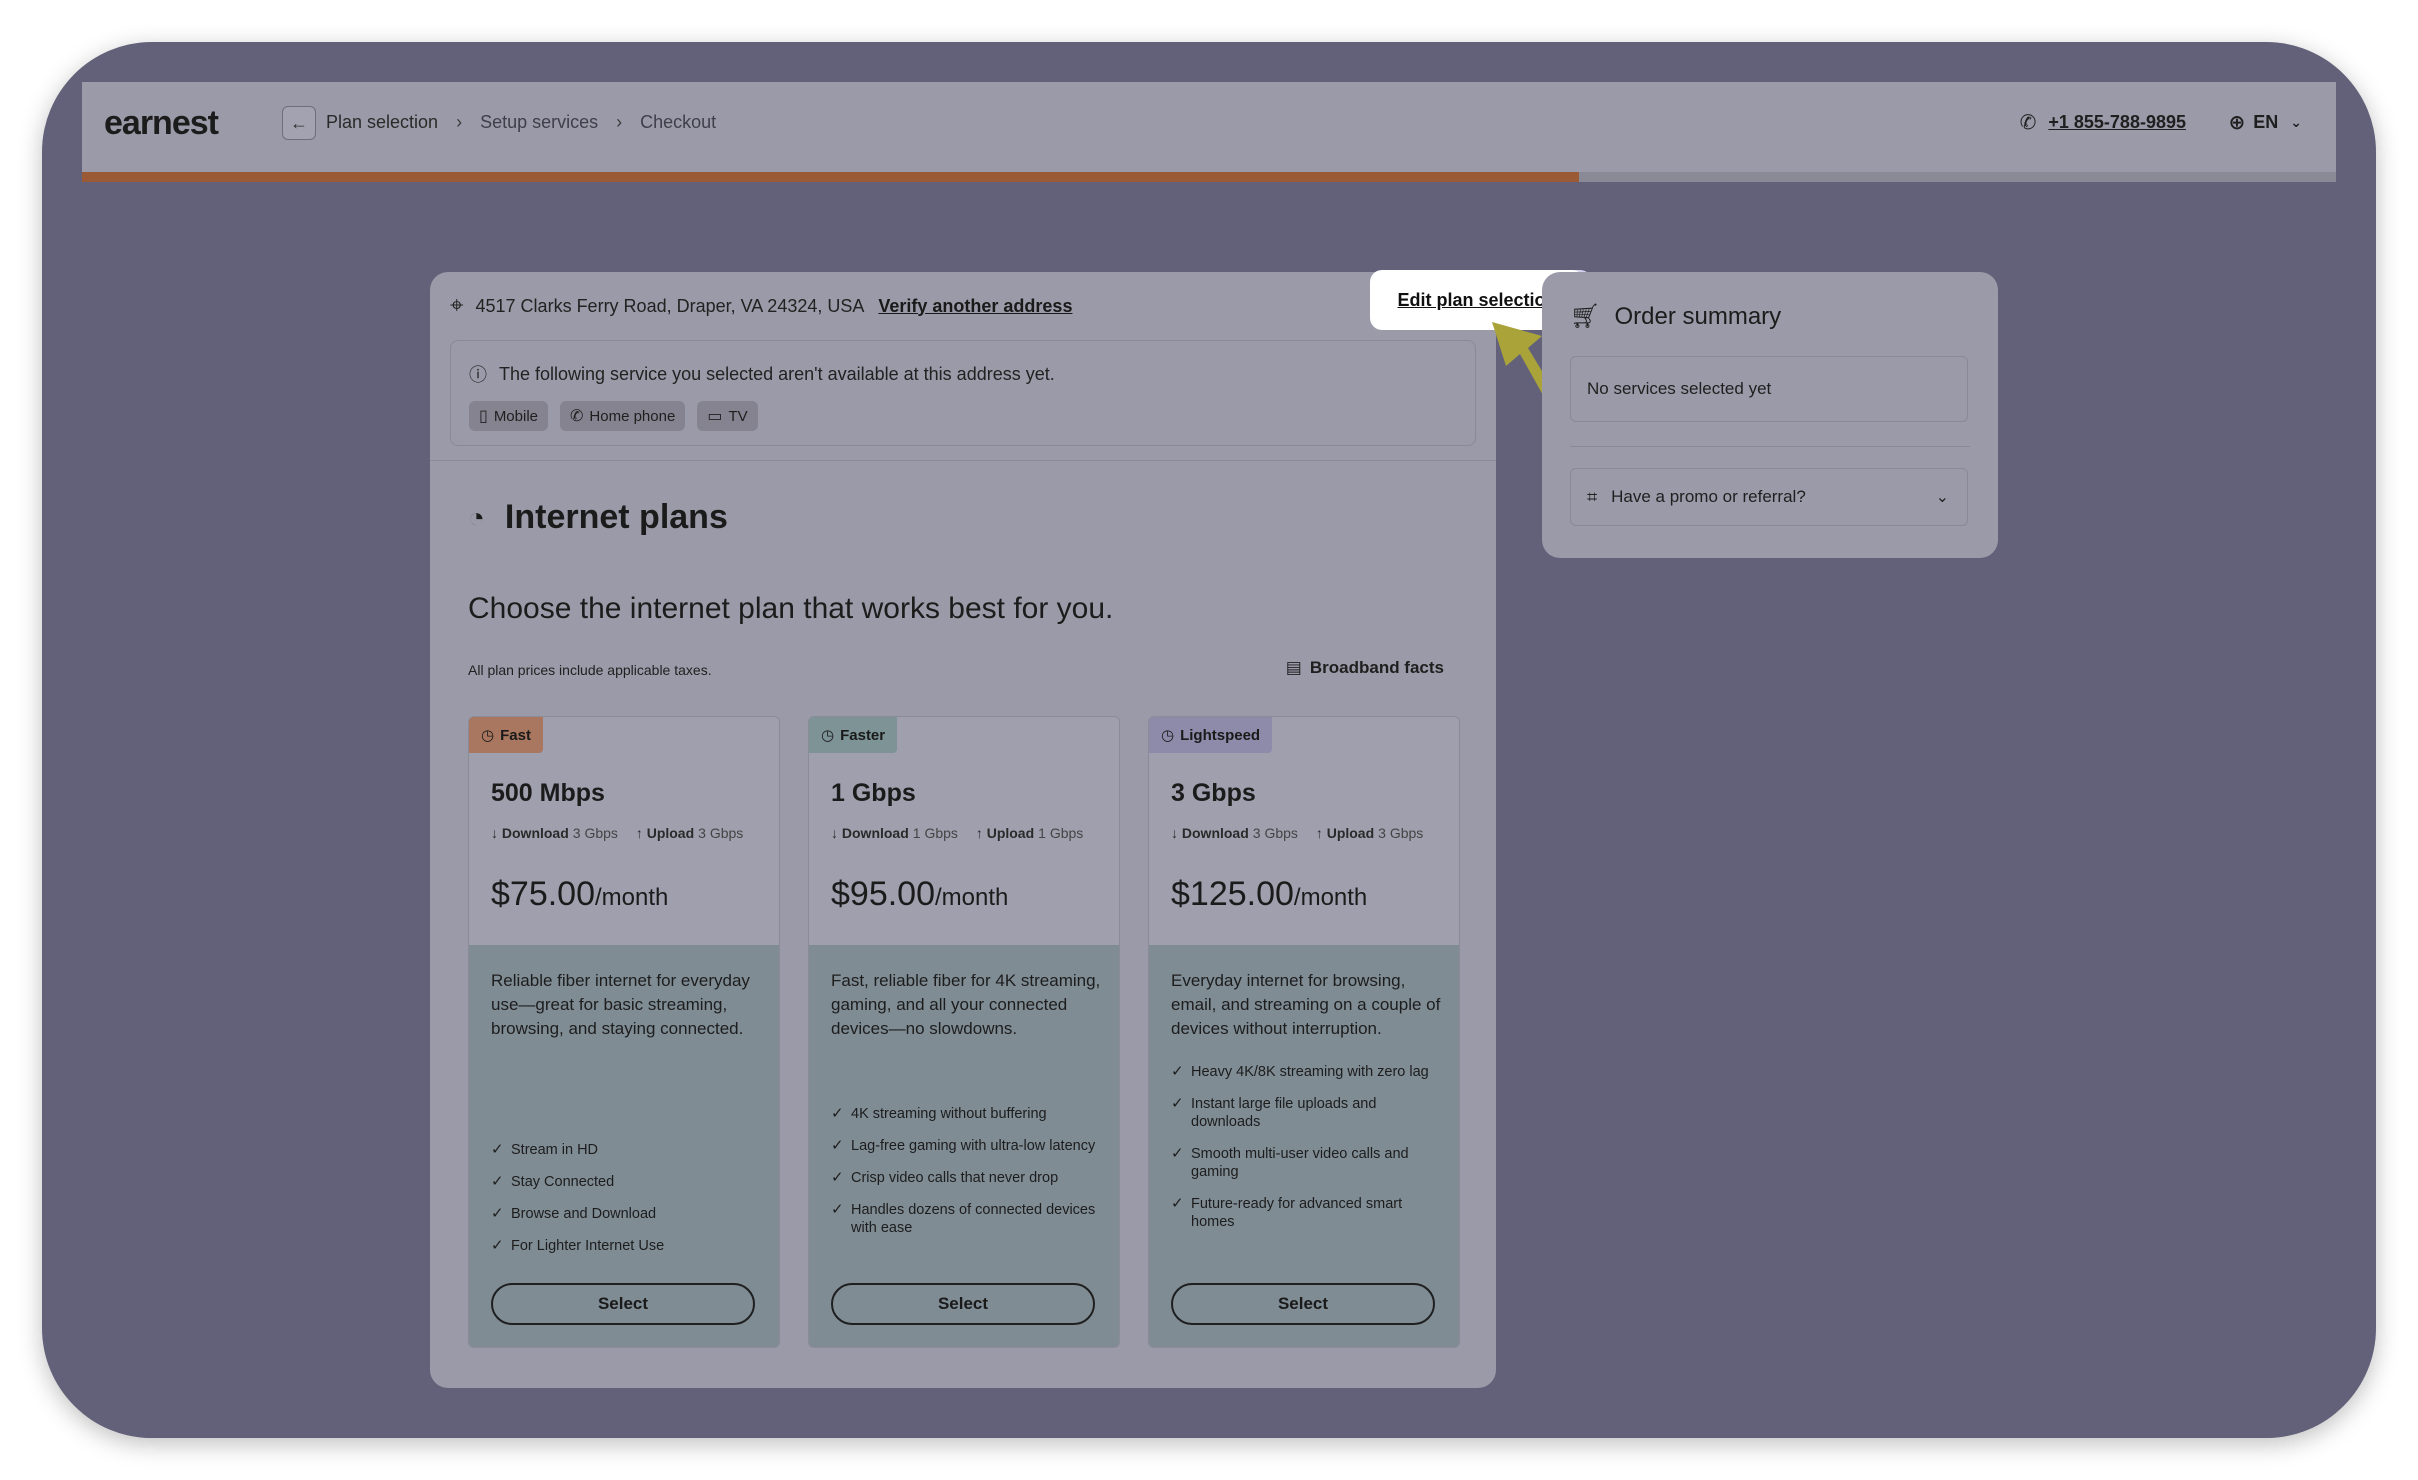  I want to click on order-summary-title: 🛒︎ Order summary, so click(1676, 316).